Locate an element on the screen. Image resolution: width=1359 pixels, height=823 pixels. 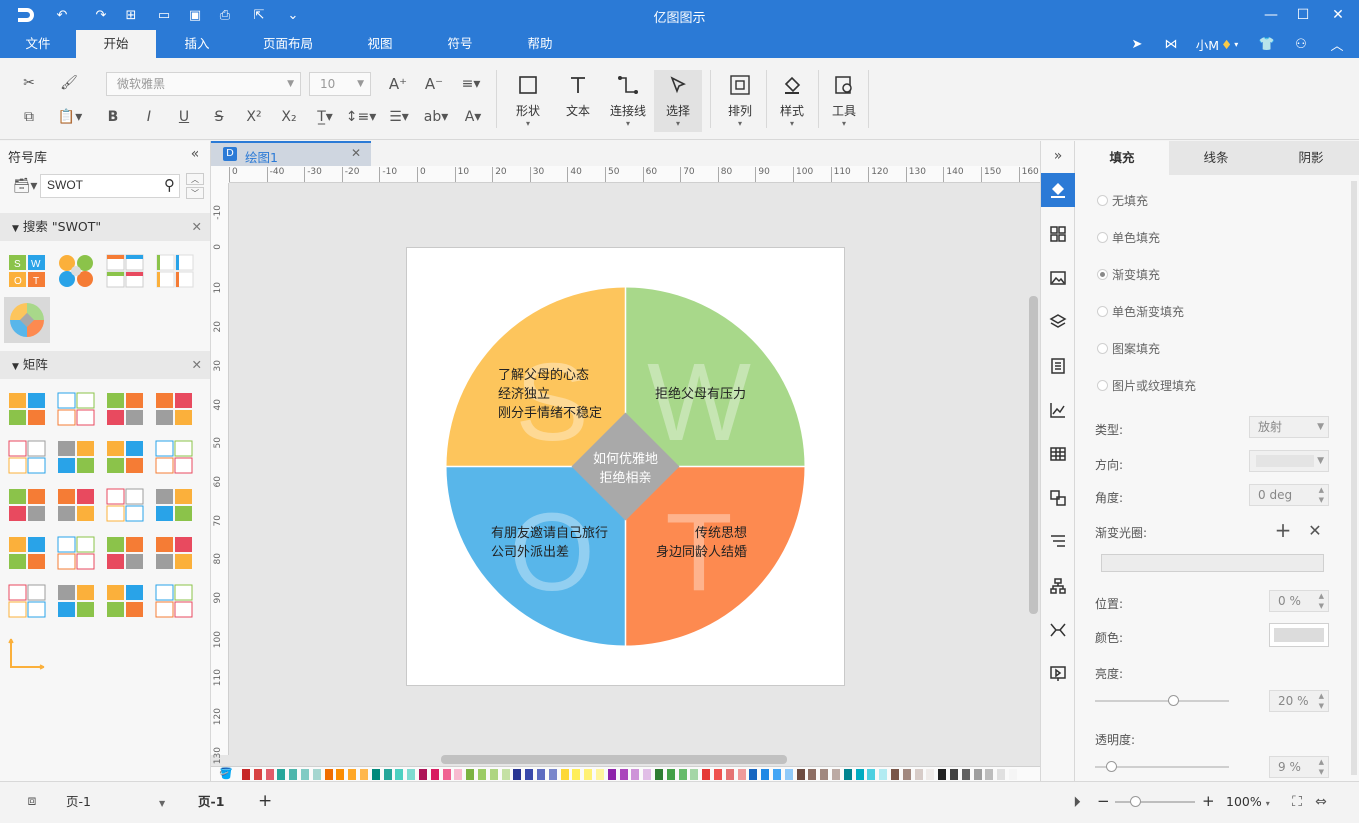
swot-template-1: SWOT is located at coordinates (27, 271).